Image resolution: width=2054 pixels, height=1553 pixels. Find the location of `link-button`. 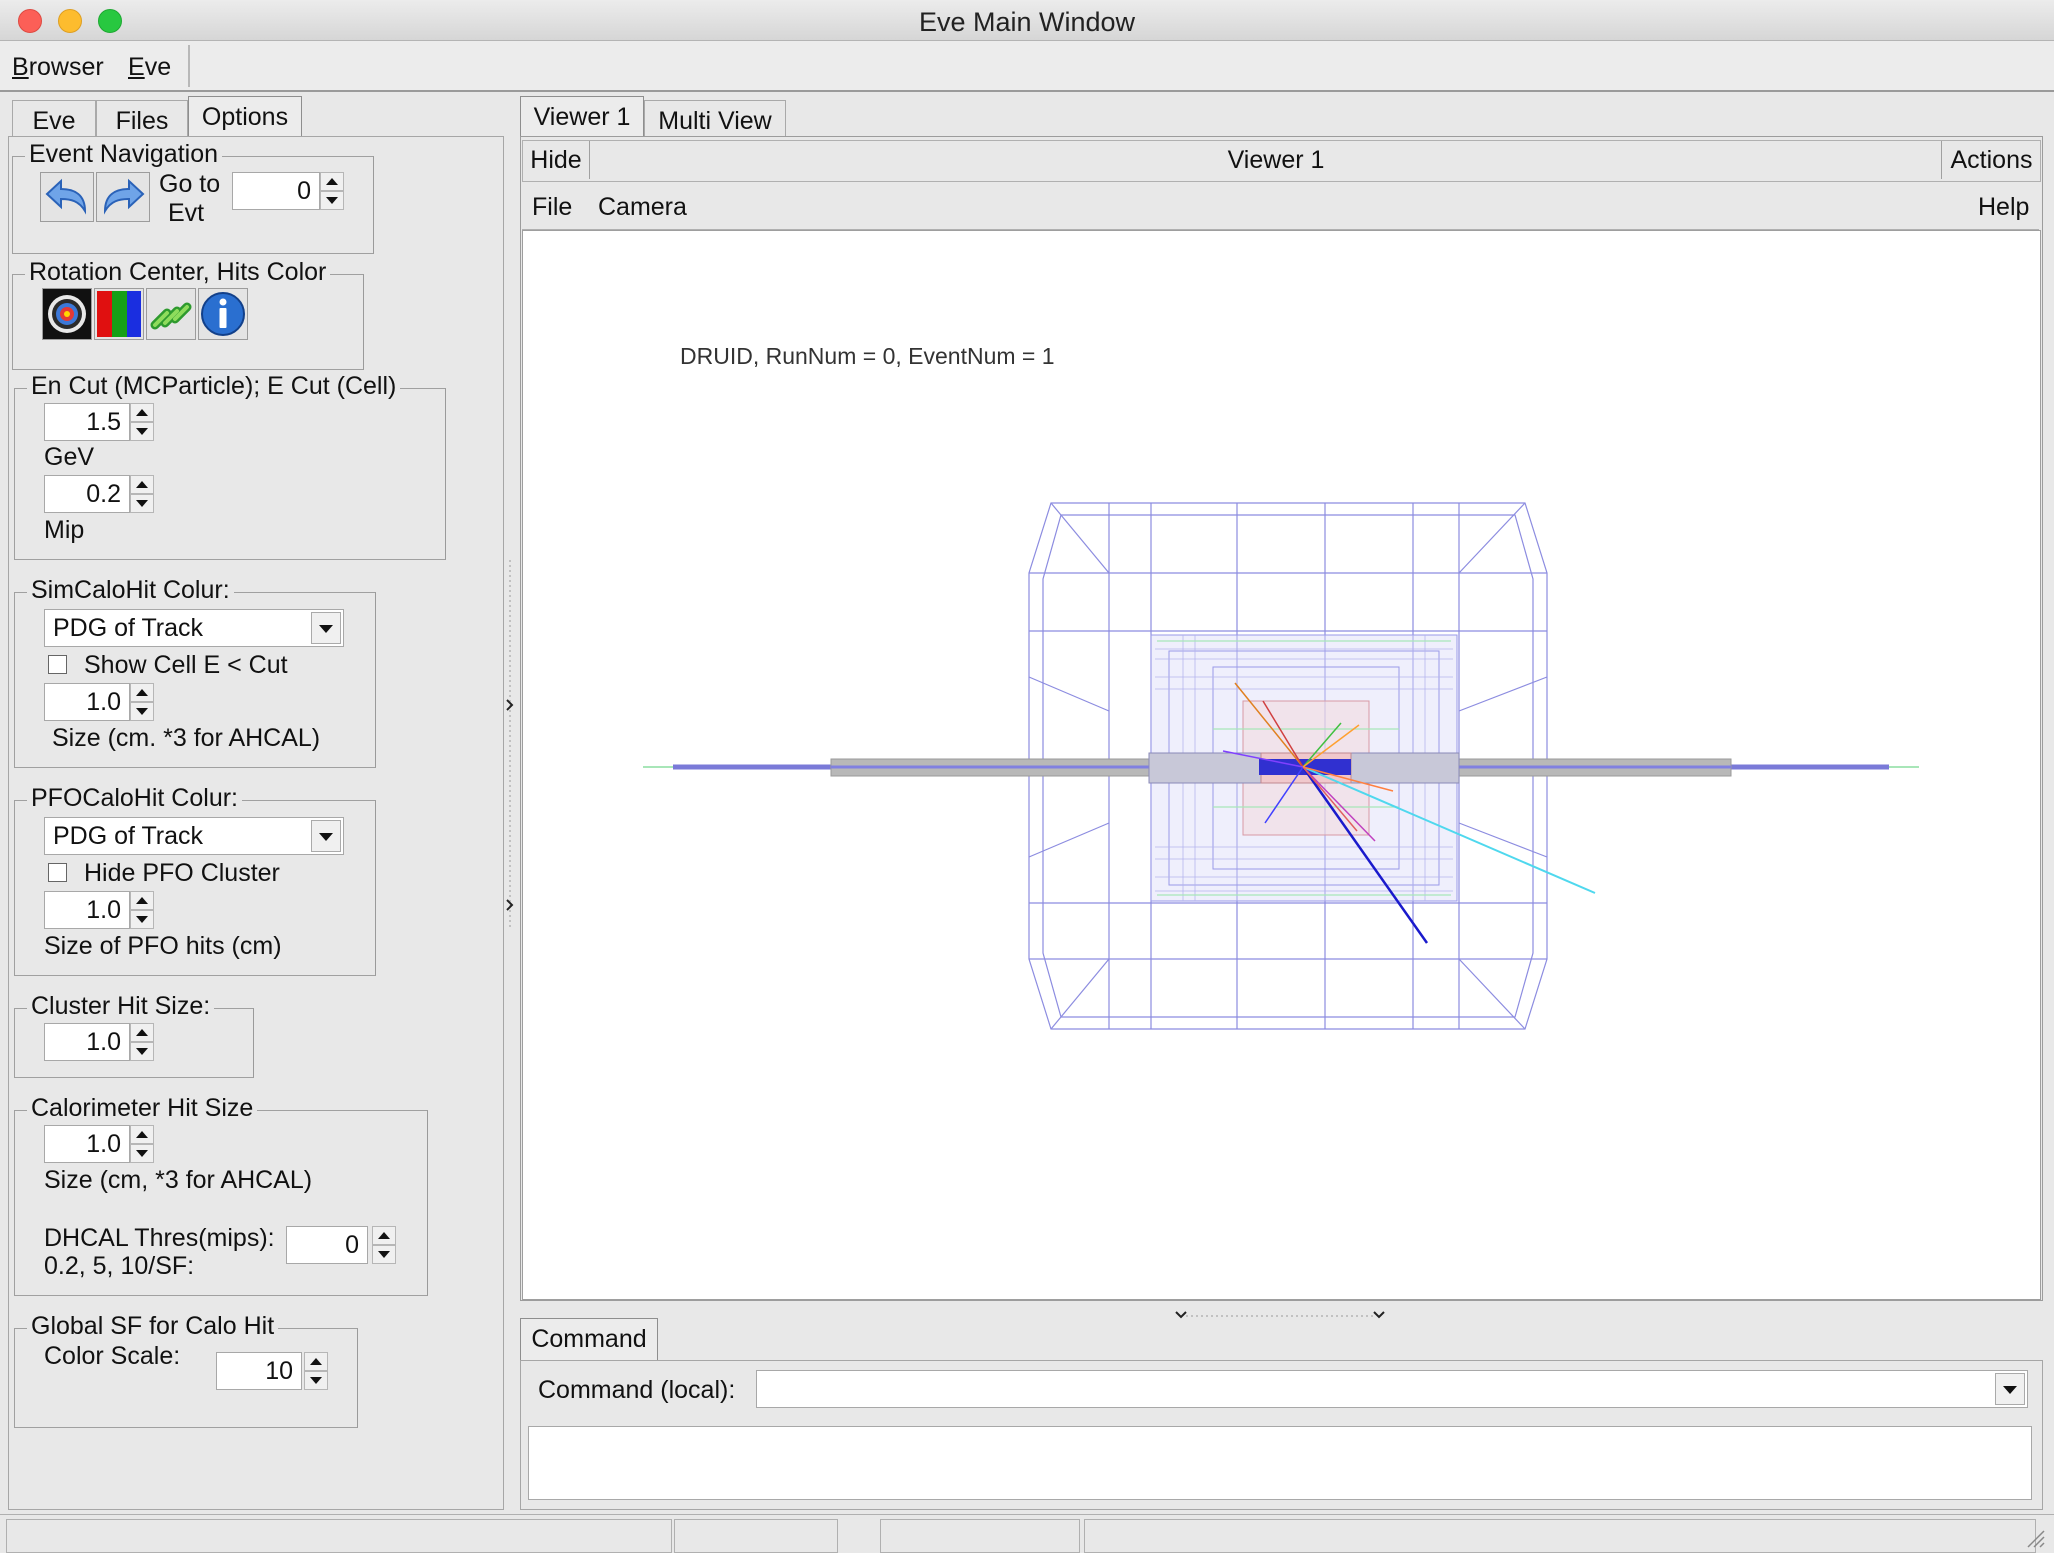

link-button is located at coordinates (171, 314).